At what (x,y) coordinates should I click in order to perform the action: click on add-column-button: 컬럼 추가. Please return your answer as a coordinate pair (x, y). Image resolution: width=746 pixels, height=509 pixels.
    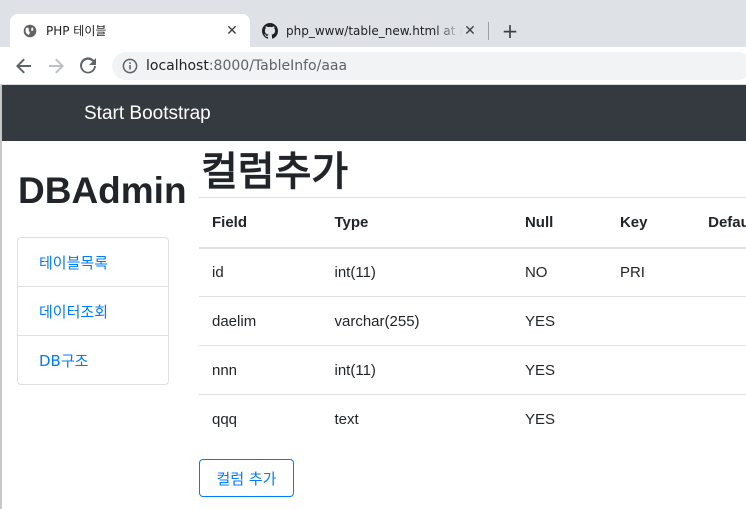
    Looking at the image, I should click on (246, 478).